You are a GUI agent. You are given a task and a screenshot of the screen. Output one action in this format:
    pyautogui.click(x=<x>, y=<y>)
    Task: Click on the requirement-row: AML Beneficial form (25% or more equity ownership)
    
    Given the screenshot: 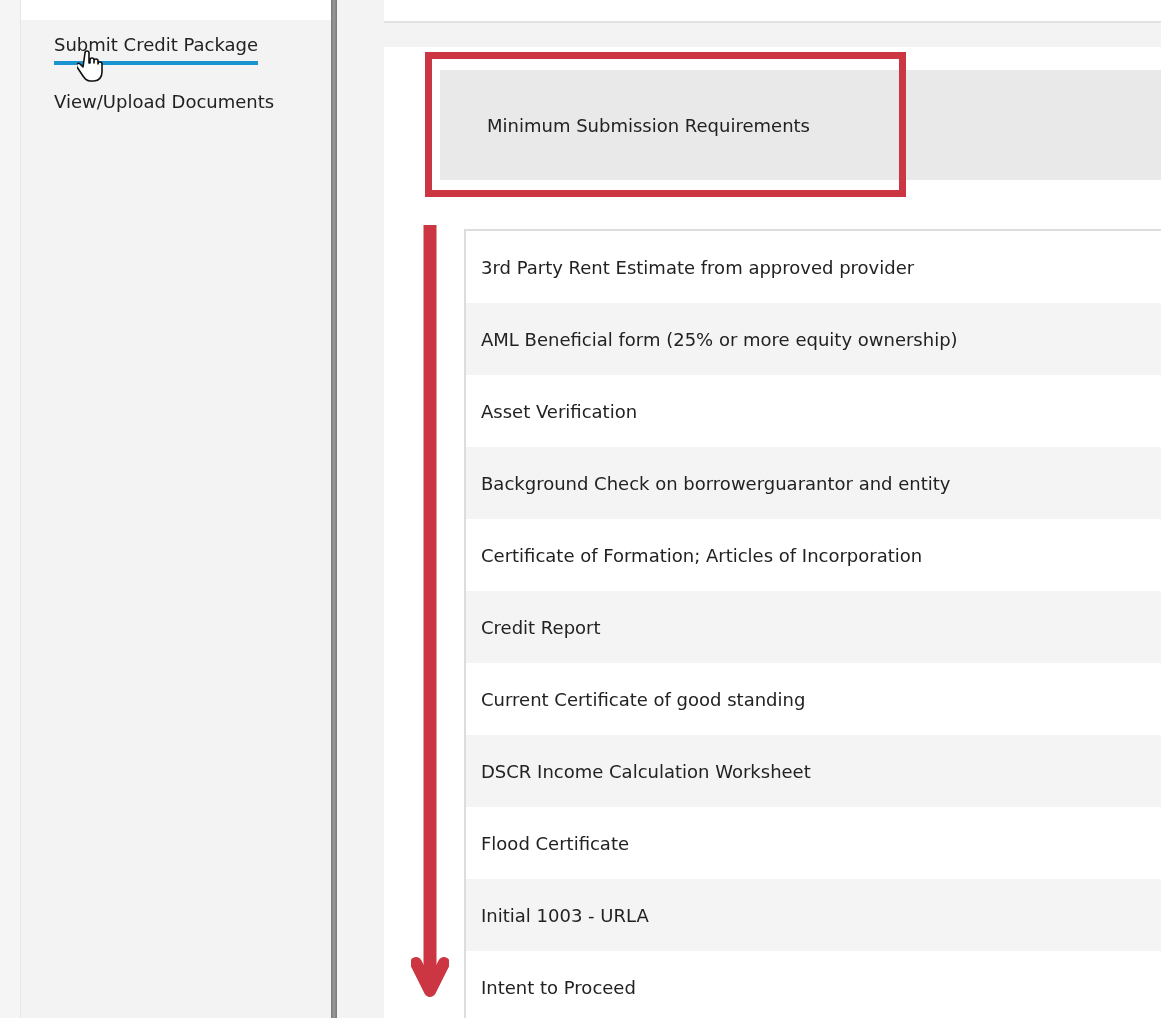 What is the action you would take?
    pyautogui.click(x=813, y=339)
    